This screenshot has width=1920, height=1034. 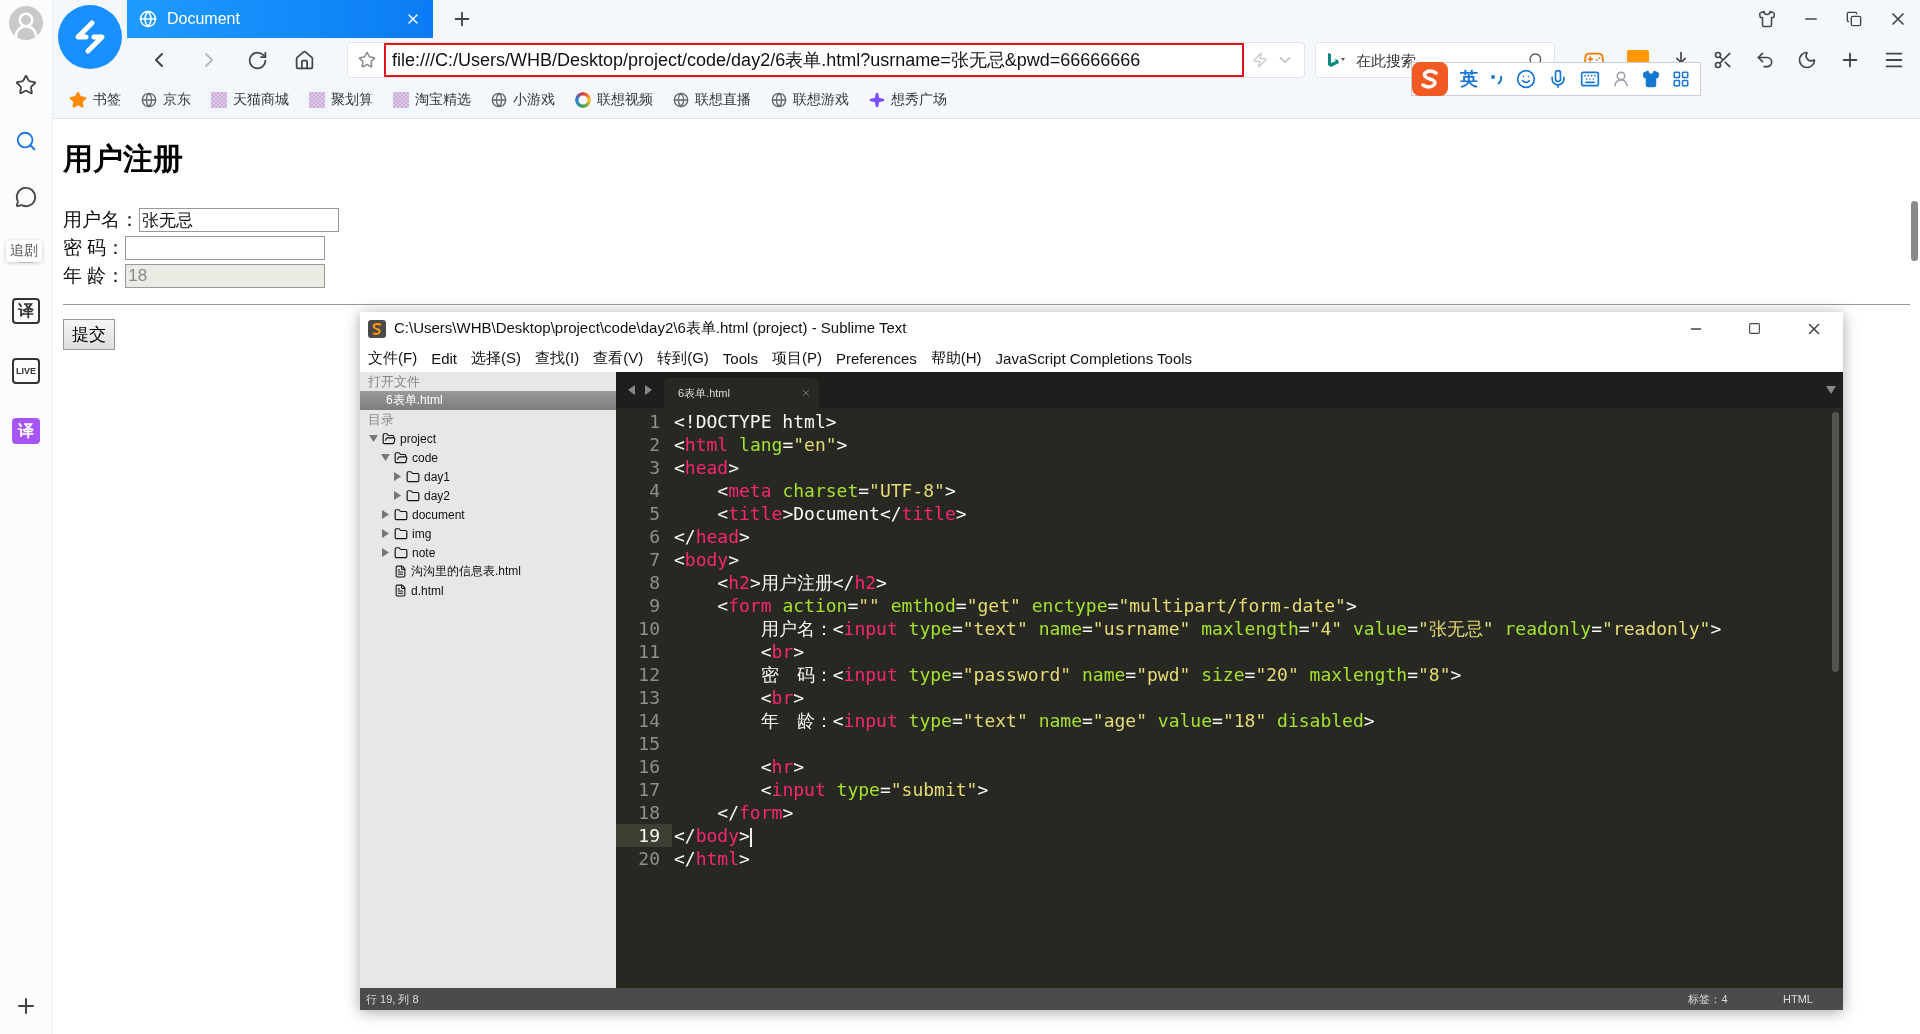 What do you see at coordinates (381, 419) in the screenshot?
I see `sidebar-heading: 目录` at bounding box center [381, 419].